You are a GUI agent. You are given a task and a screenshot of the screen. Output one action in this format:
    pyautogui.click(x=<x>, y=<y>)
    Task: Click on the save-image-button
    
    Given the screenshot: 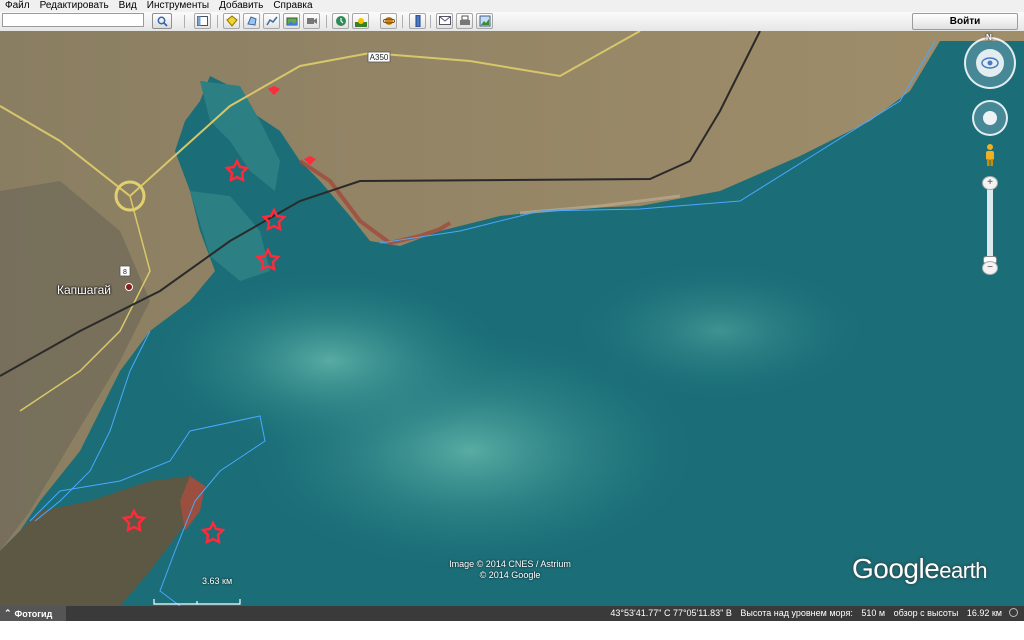 What is the action you would take?
    pyautogui.click(x=484, y=21)
    